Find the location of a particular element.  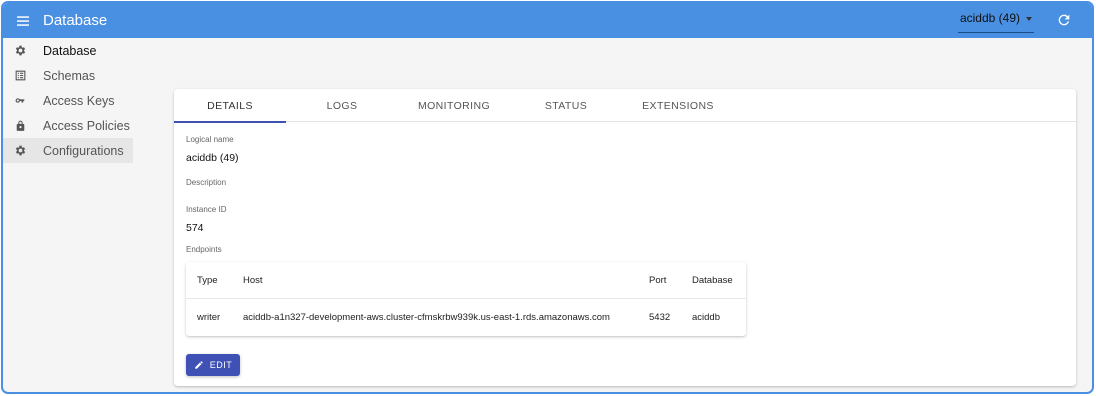

sidebar-item-label: Access Policies is located at coordinates (86, 125).